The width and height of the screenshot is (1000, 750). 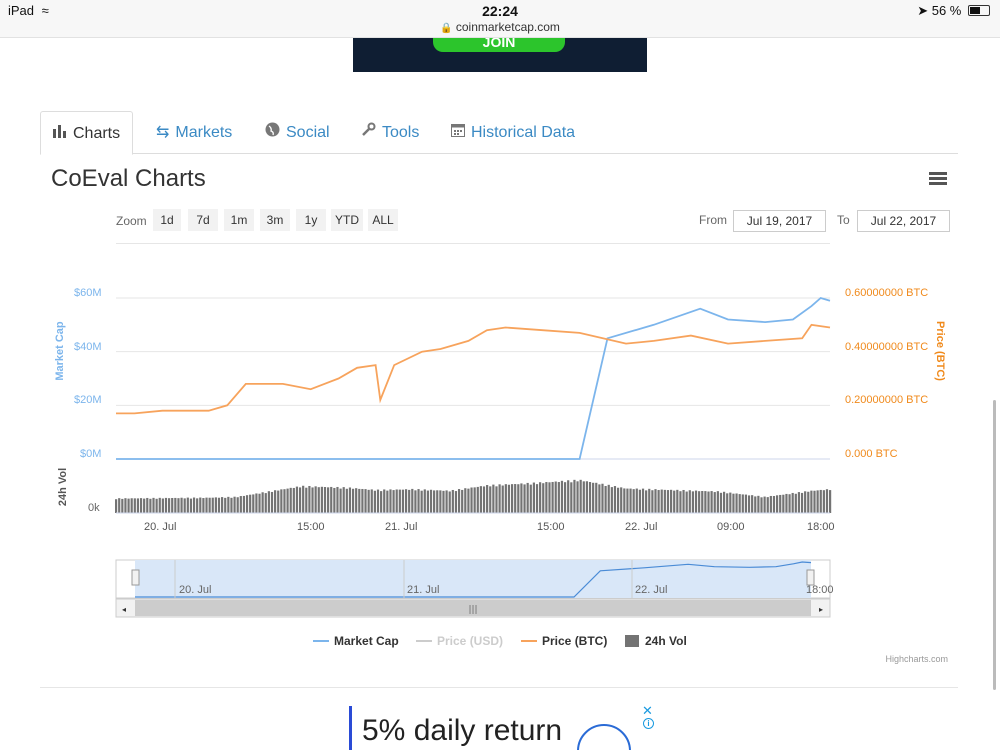 I want to click on address-bar: 🔒 coinmarketcap.com, so click(x=500, y=27).